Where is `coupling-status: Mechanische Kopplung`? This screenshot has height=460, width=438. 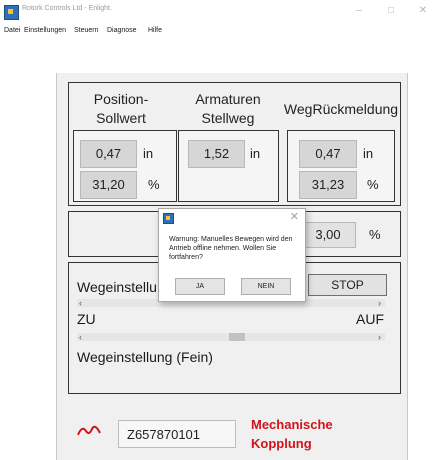 coupling-status: Mechanische Kopplung is located at coordinates (292, 434).